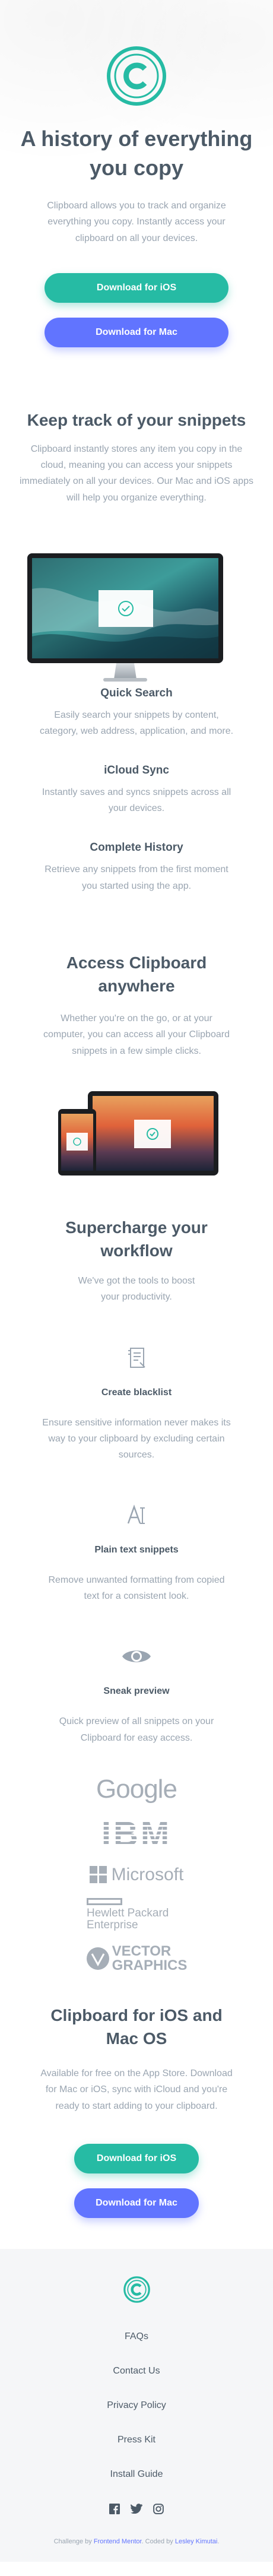 The width and height of the screenshot is (273, 2576). What do you see at coordinates (136, 153) in the screenshot?
I see `hero-title: A history of everything you copy` at bounding box center [136, 153].